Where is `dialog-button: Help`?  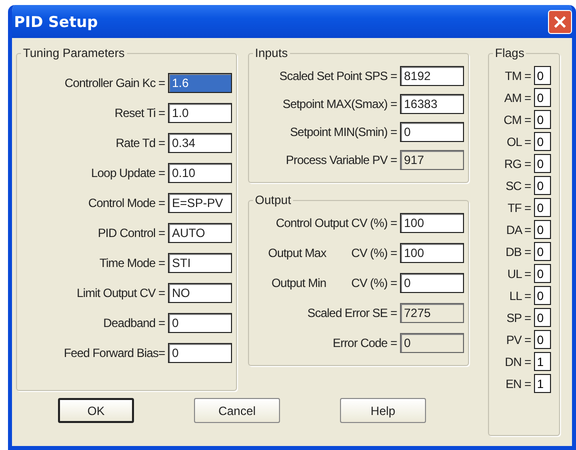
dialog-button: Help is located at coordinates (383, 410).